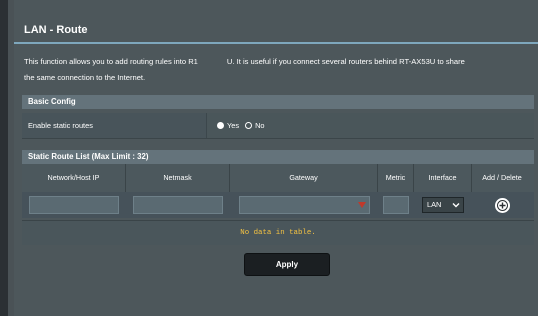 This screenshot has width=538, height=316. I want to click on basic-config-header: Basic Config, so click(278, 102).